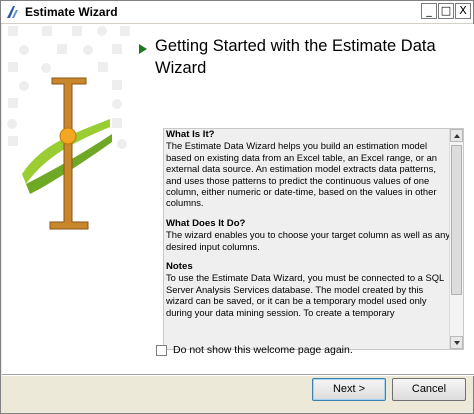  I want to click on scroll-up-arrow-icon, so click(456, 135).